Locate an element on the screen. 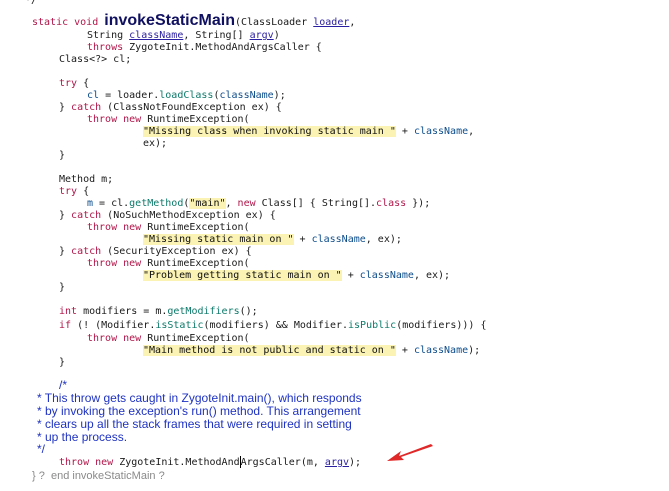 Image resolution: width=669 pixels, height=491 pixels. code-text: Class[] { String[]. is located at coordinates (316, 203).